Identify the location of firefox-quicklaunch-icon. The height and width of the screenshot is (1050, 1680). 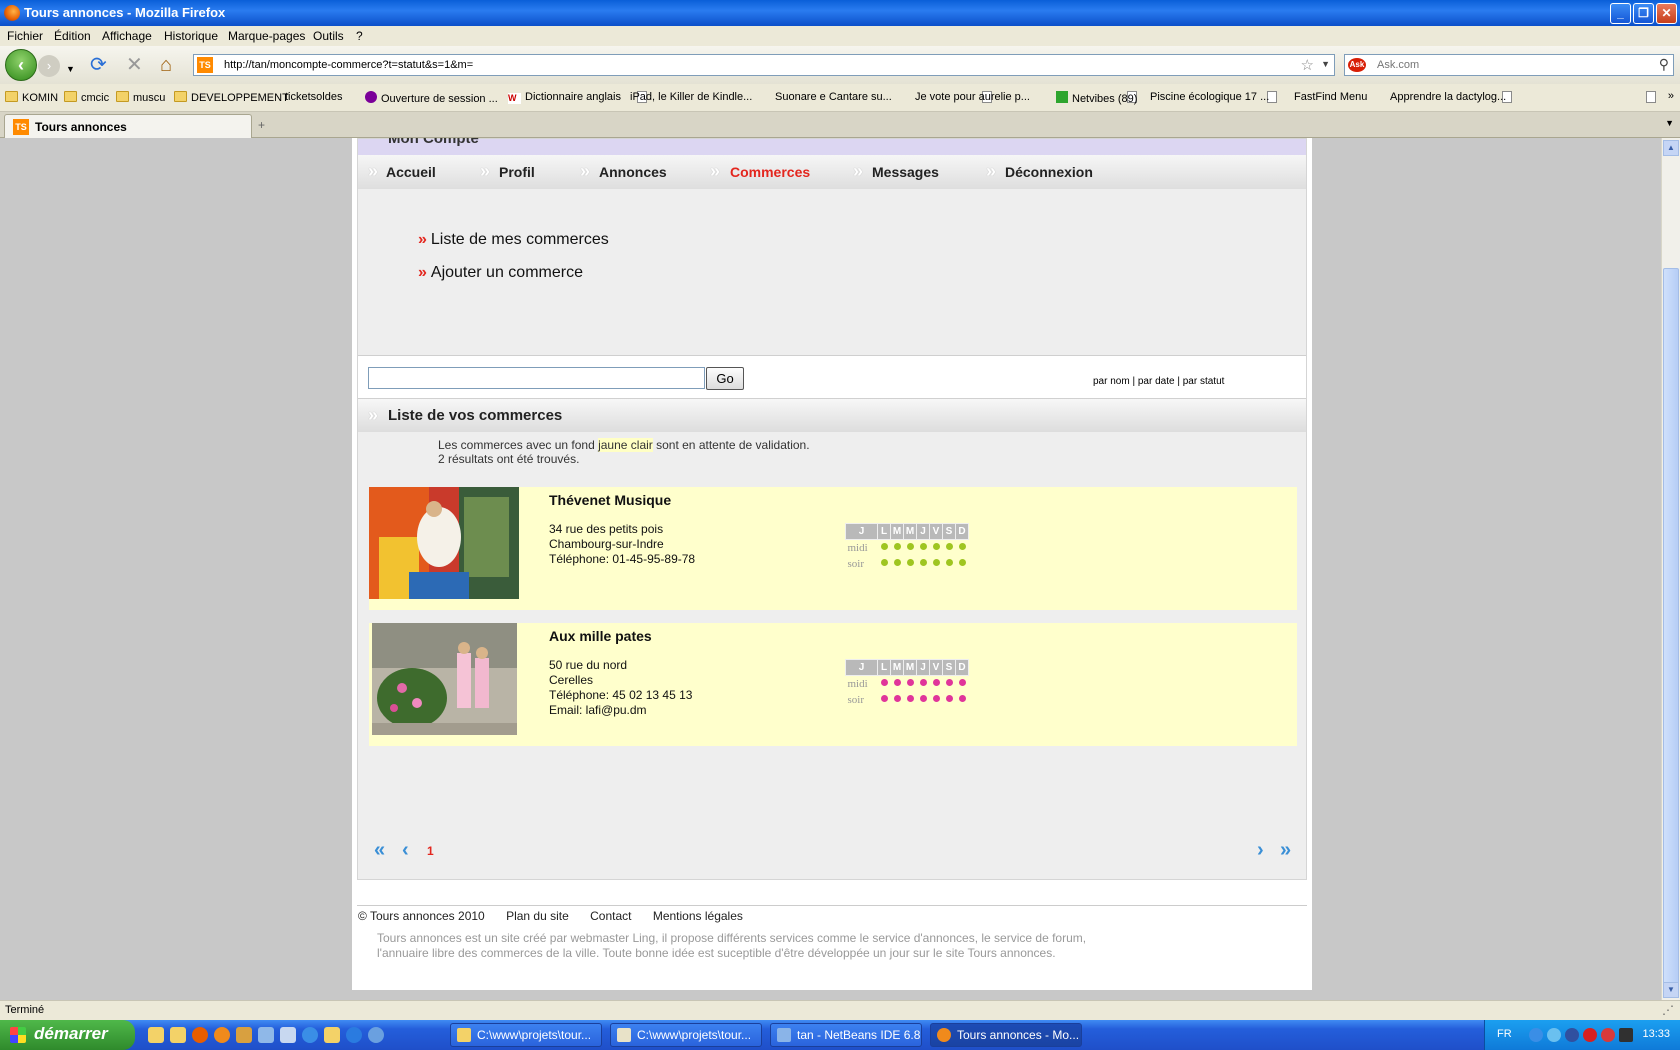
(222, 1035).